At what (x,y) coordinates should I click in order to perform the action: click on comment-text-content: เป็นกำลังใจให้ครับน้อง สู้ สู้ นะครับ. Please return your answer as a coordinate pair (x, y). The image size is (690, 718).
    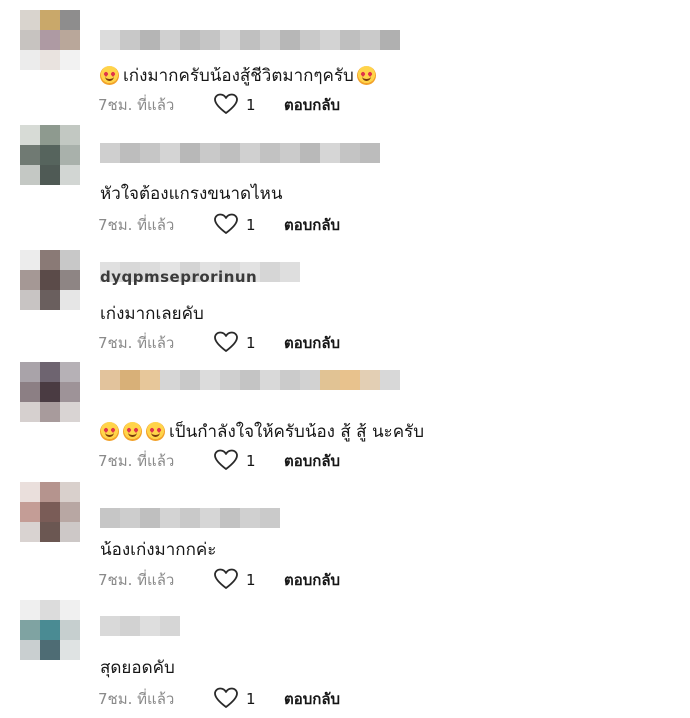
    Looking at the image, I should click on (296, 432).